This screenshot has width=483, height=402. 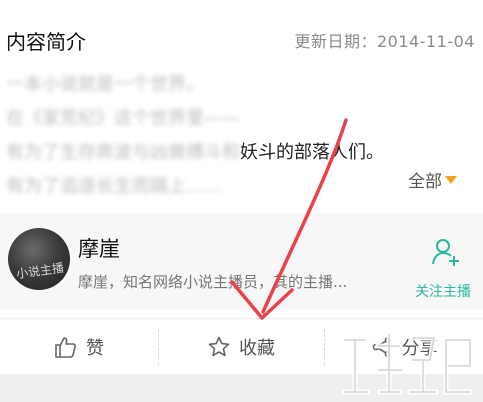 I want to click on update-date: 更新日期：2014-11-04, so click(x=384, y=41).